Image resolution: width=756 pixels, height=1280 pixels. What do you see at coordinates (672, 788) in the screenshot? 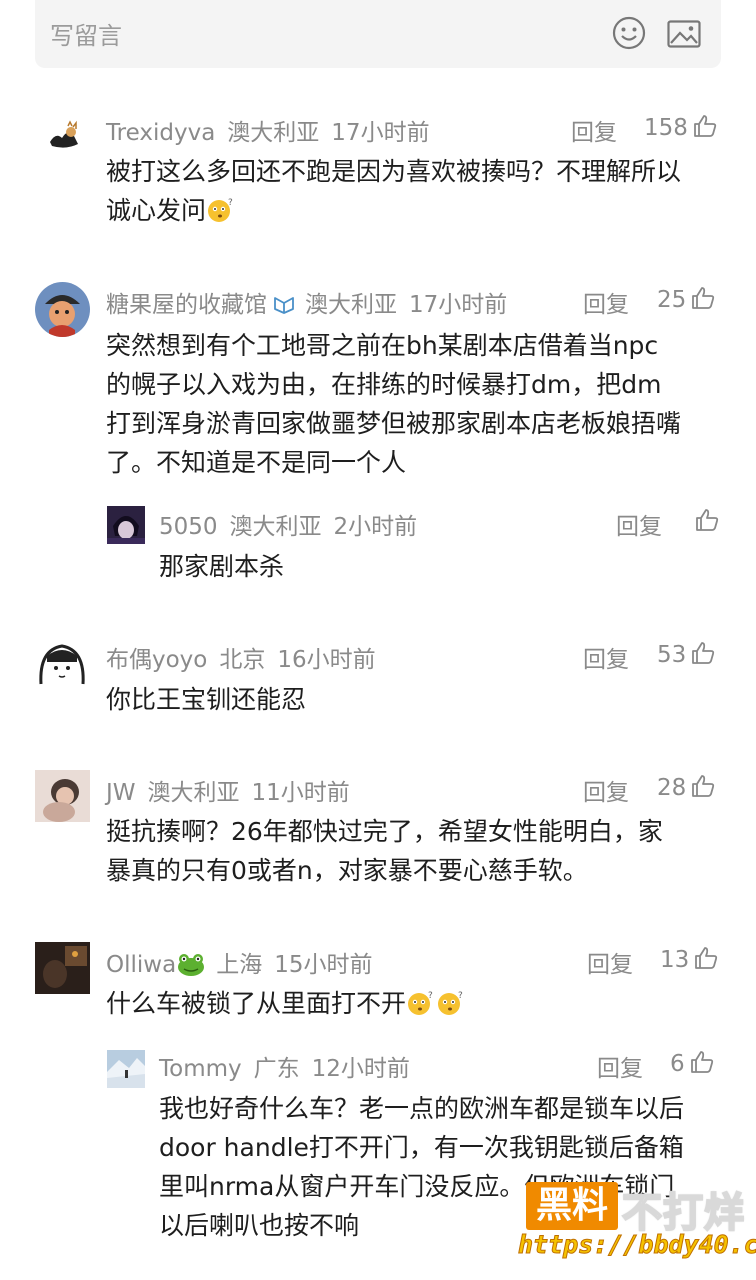
I see `like-count: 28` at bounding box center [672, 788].